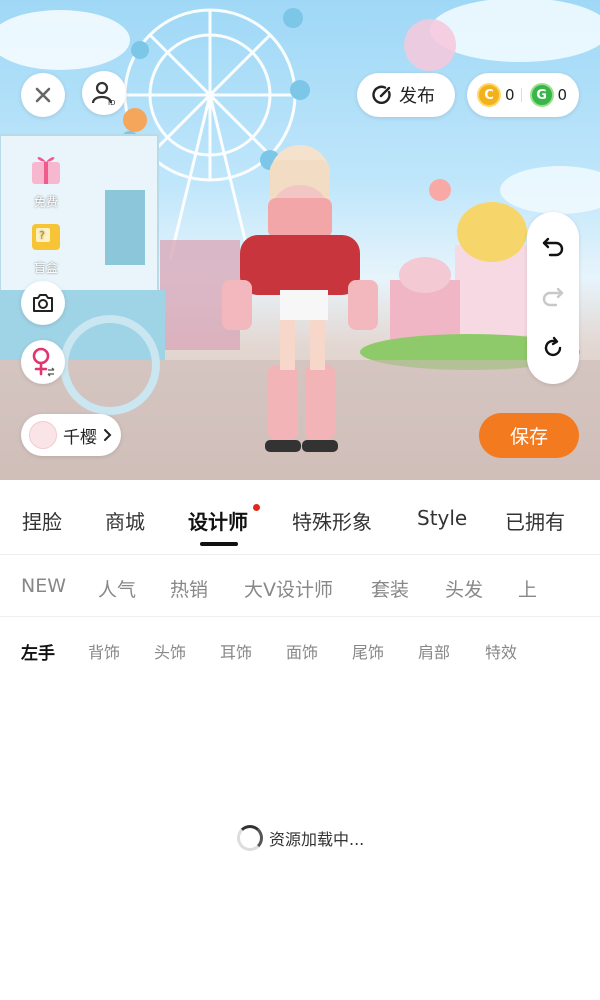 The width and height of the screenshot is (600, 1000). What do you see at coordinates (442, 518) in the screenshot?
I see `tab-style: Style` at bounding box center [442, 518].